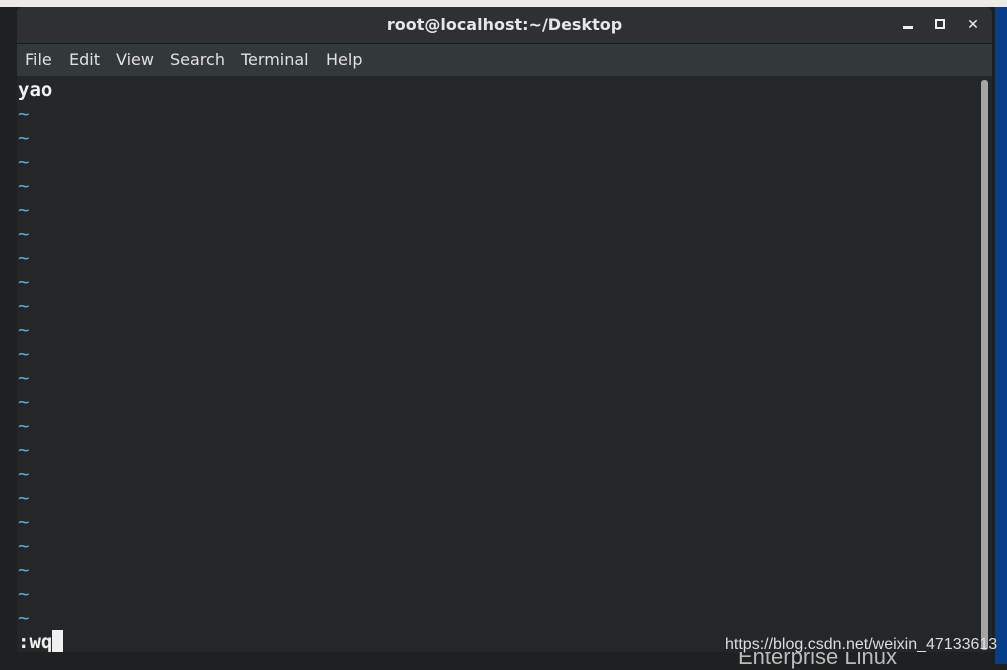 The image size is (1007, 670). I want to click on command-text: :wq, so click(35, 641).